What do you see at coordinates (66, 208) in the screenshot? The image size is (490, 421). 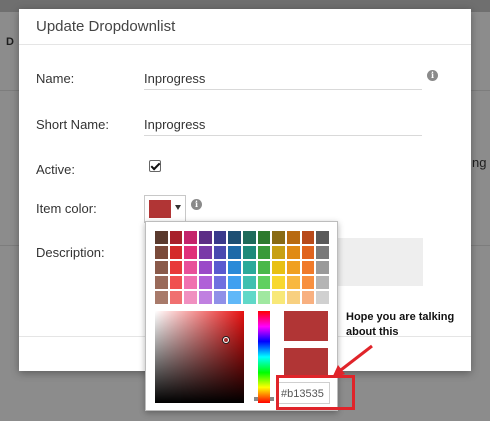 I see `item-color-label: Item color:` at bounding box center [66, 208].